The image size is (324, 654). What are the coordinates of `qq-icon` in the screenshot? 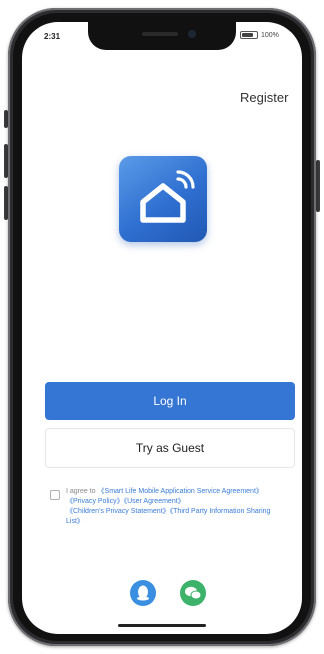 It's located at (143, 593).